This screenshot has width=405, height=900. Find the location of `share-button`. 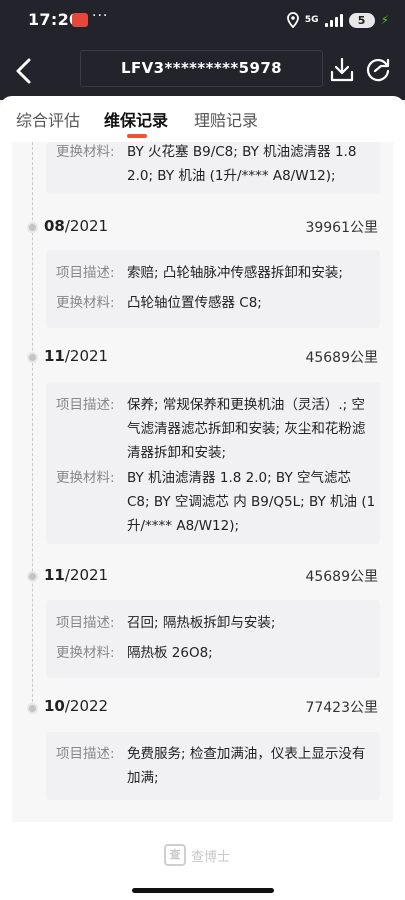

share-button is located at coordinates (378, 70).